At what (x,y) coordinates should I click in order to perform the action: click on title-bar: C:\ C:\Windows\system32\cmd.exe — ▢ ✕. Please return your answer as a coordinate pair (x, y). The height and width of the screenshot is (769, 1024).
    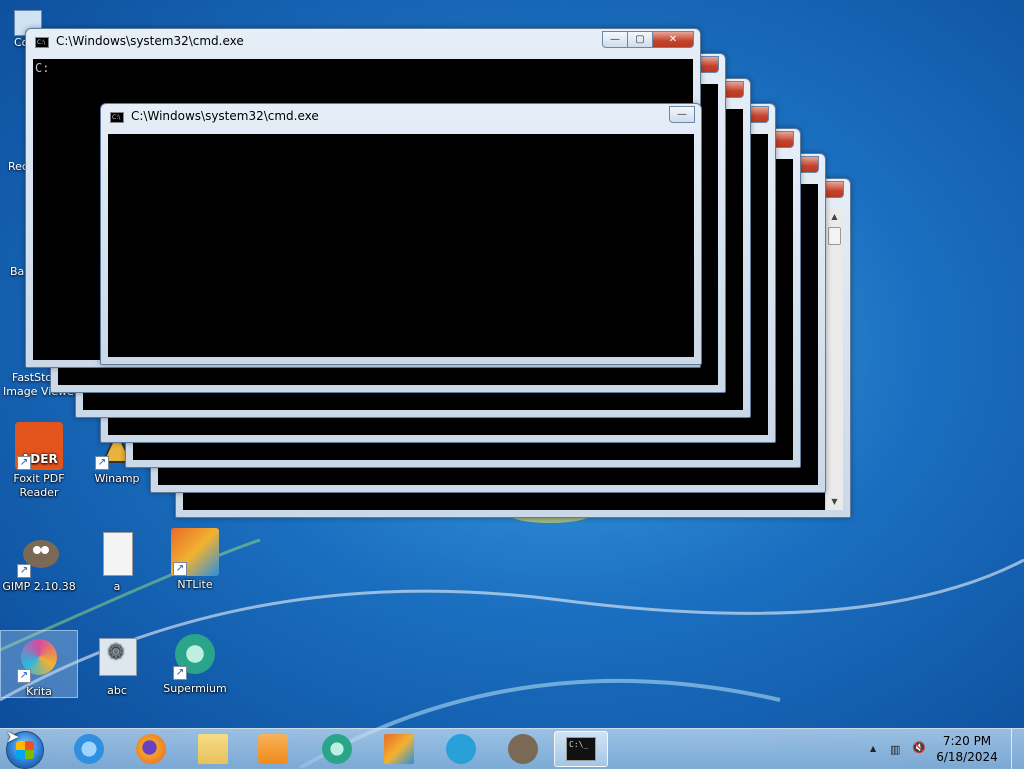
    Looking at the image, I should click on (363, 42).